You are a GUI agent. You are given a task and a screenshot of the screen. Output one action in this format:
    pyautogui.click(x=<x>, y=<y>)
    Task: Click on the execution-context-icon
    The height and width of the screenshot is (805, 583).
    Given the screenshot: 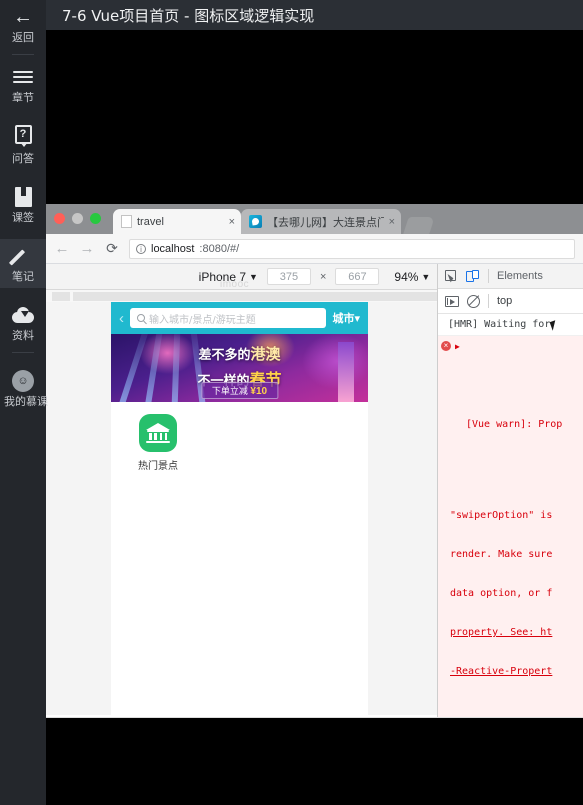 What is the action you would take?
    pyautogui.click(x=452, y=301)
    